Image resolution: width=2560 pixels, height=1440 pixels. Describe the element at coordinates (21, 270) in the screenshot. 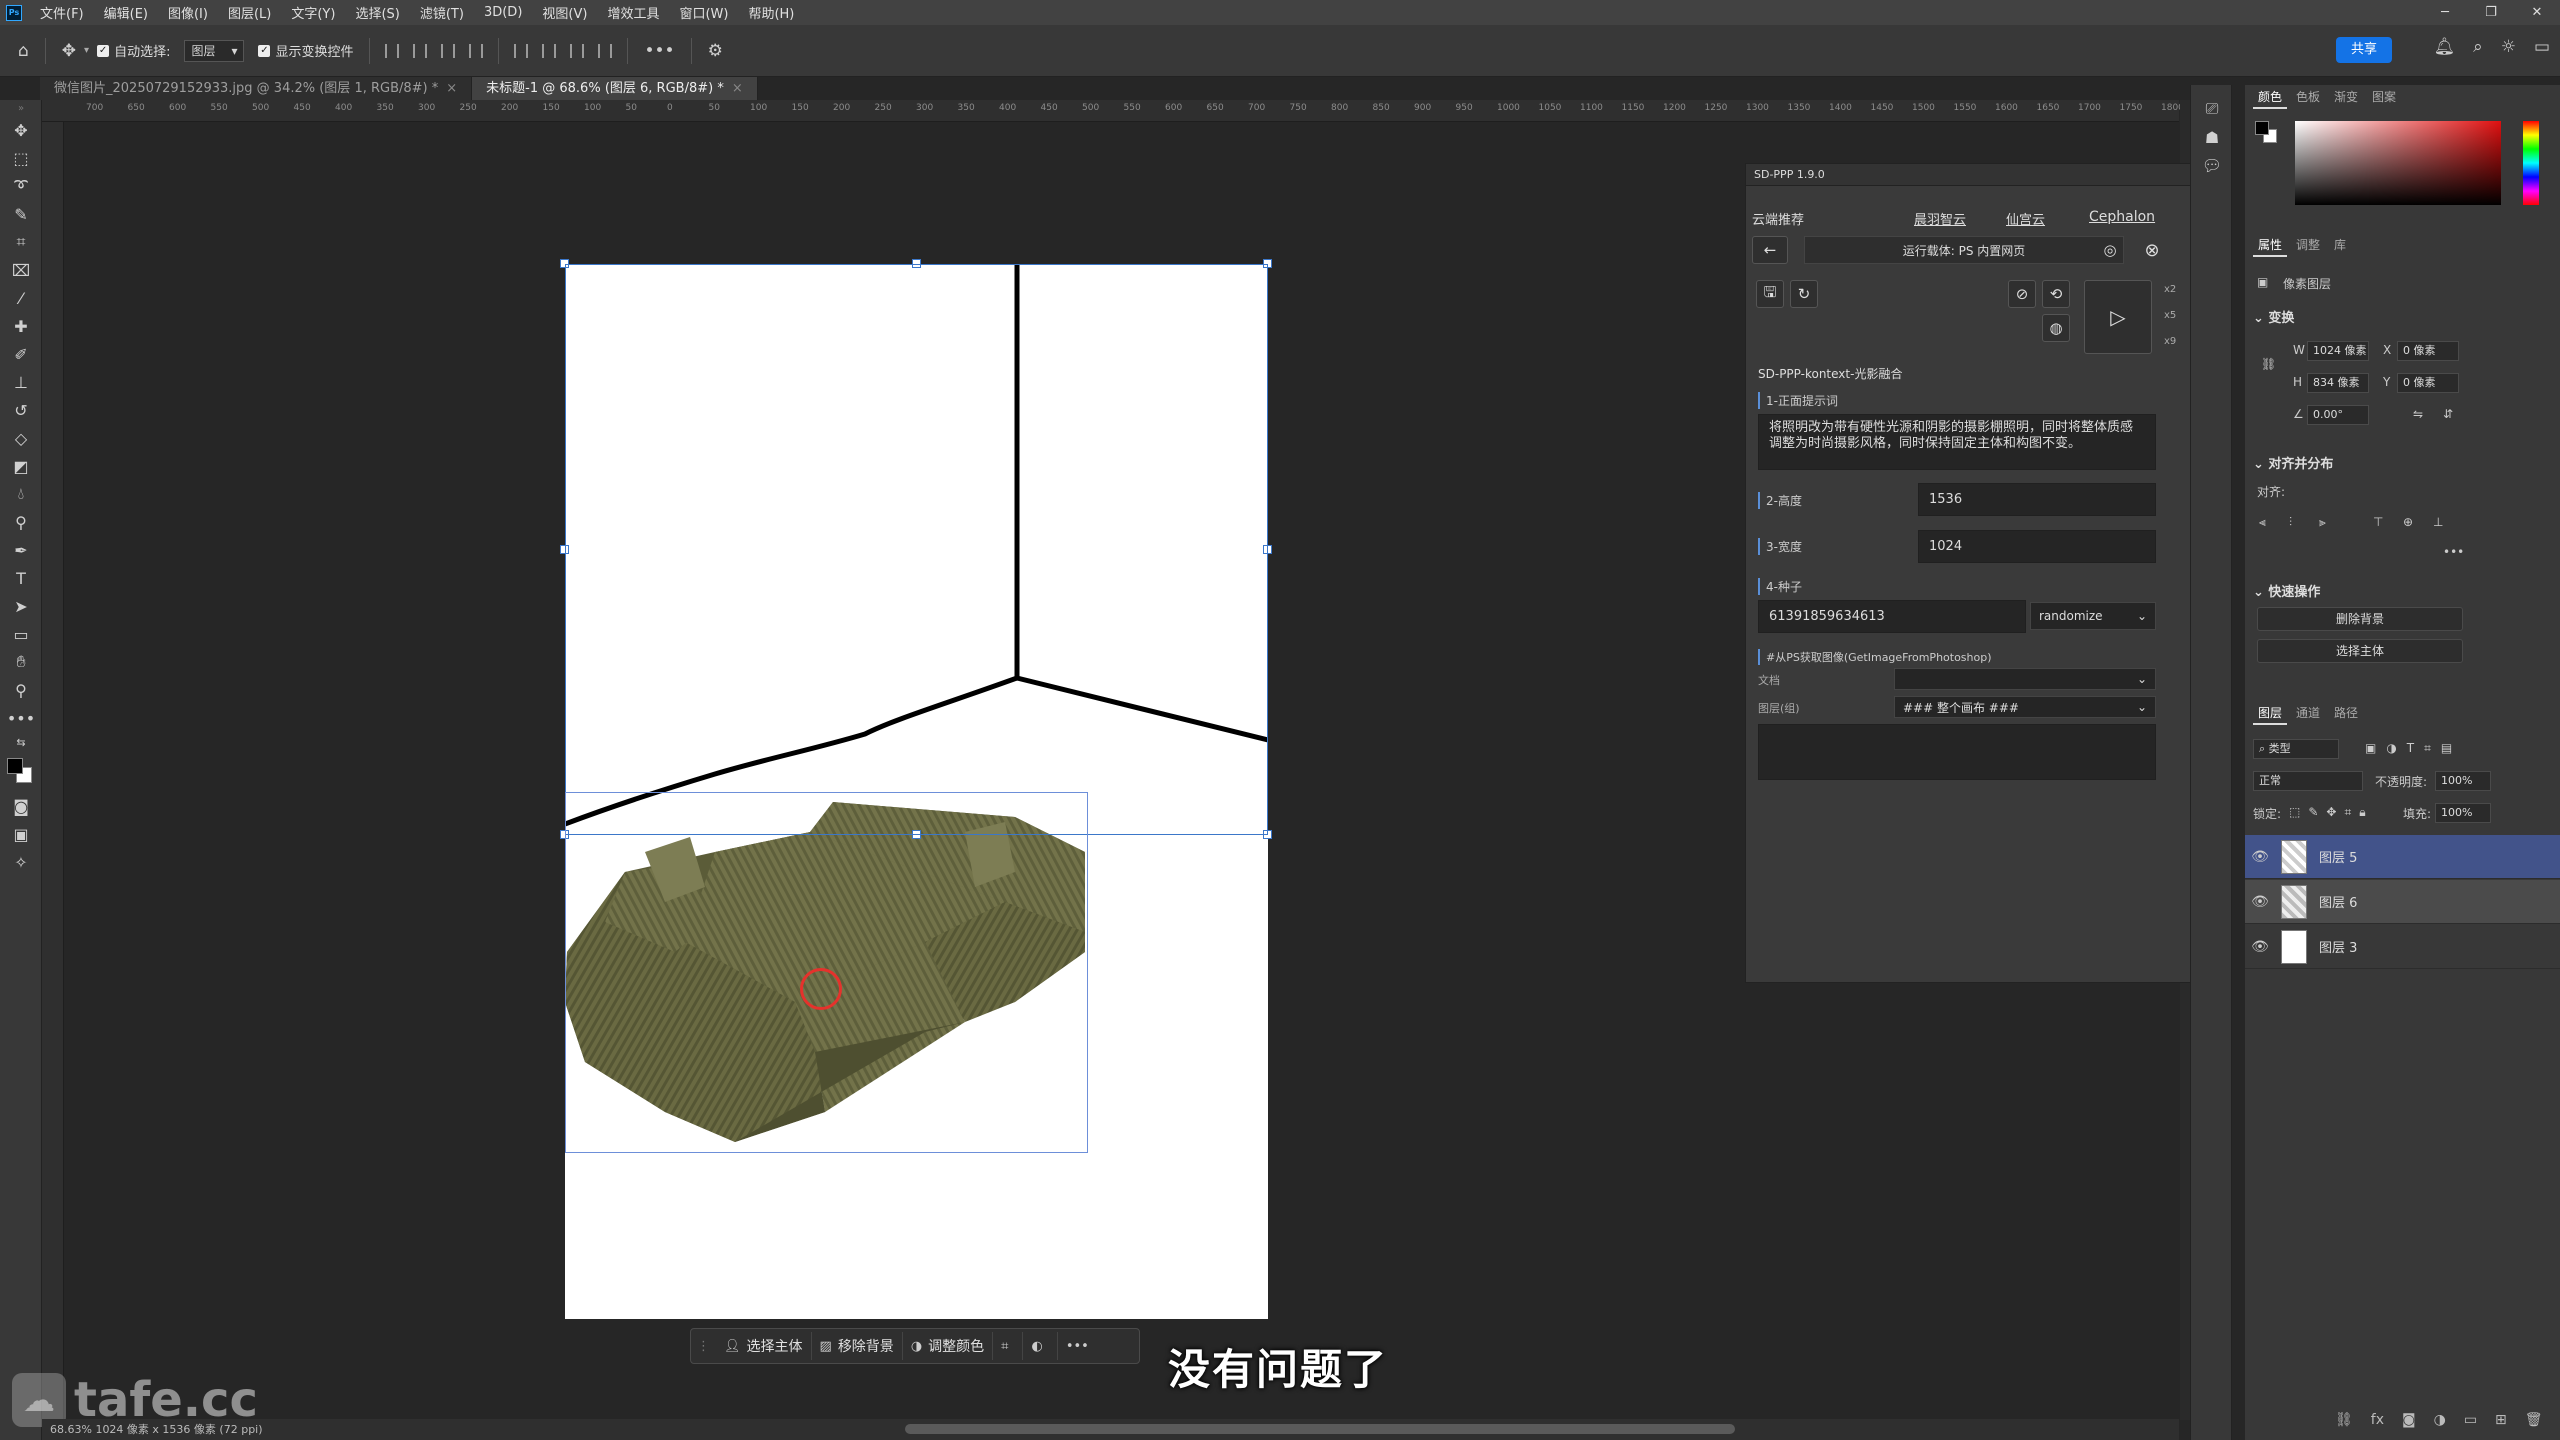

I see `crop-tool-icon: ⌧` at that location.